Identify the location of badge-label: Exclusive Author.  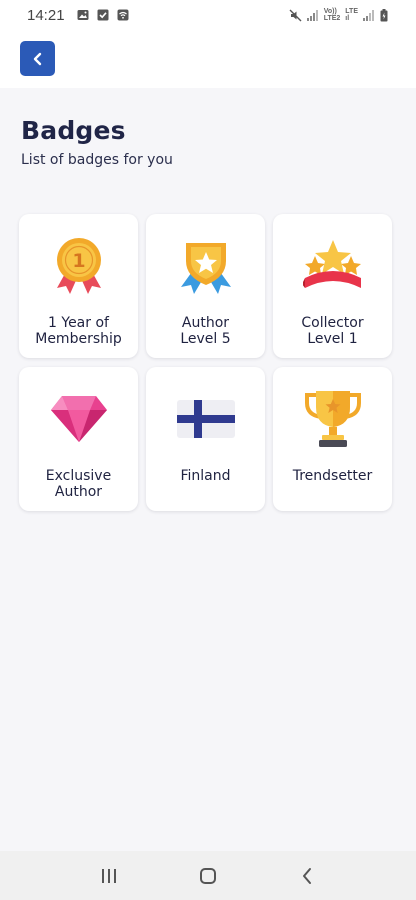
(78, 484).